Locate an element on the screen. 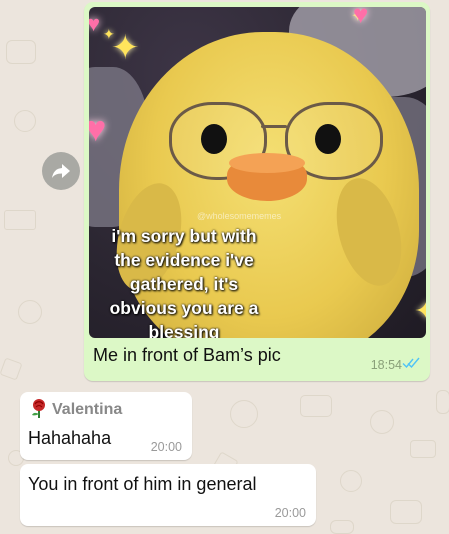 Image resolution: width=449 pixels, height=534 pixels. sender-name: Valentina is located at coordinates (87, 409).